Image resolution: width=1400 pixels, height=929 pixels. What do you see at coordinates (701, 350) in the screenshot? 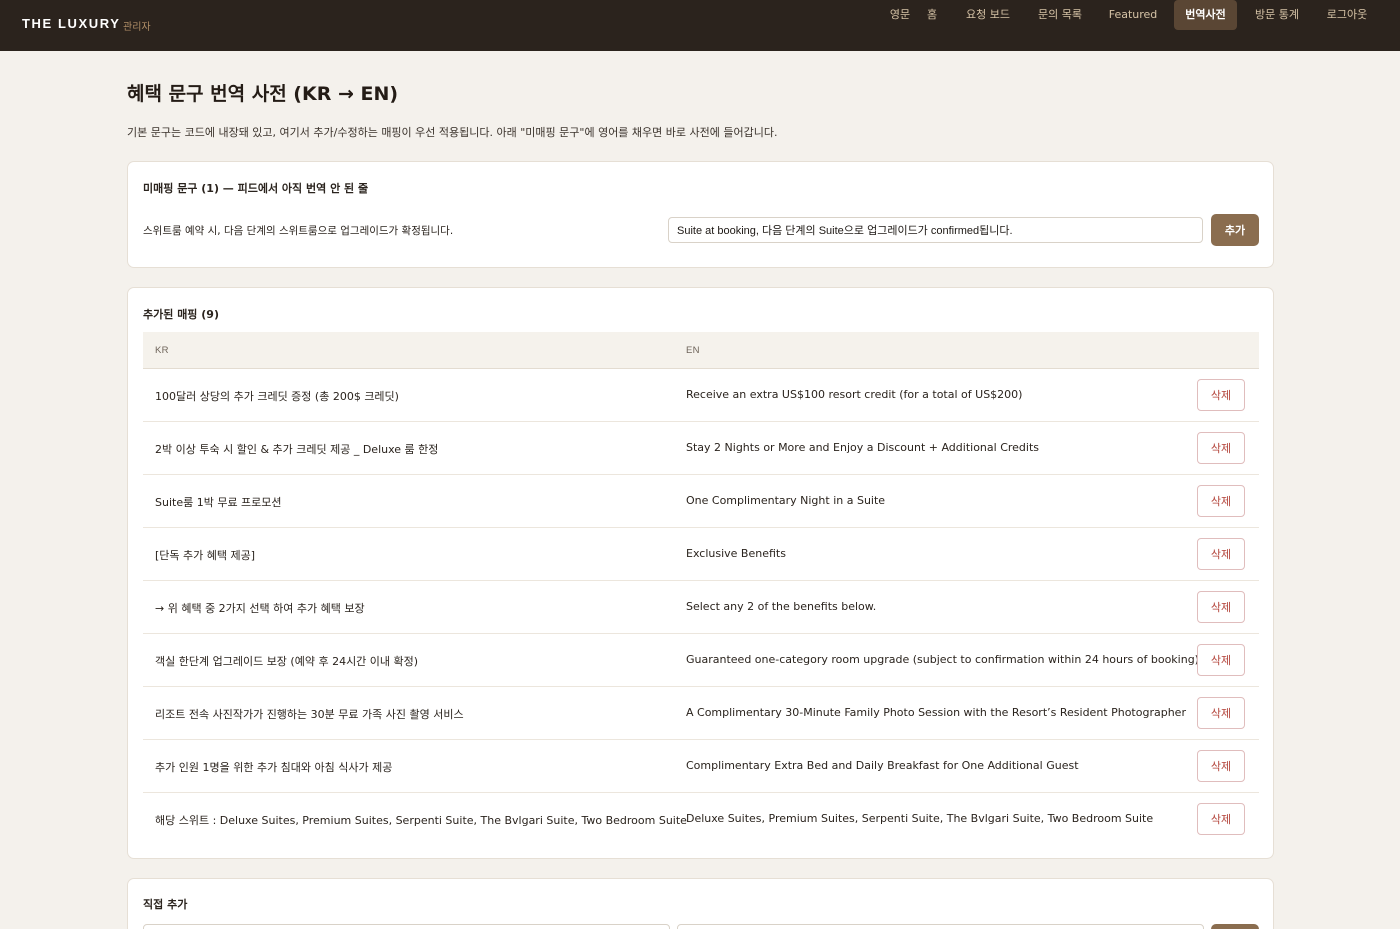
I see `table-header: KR EN` at bounding box center [701, 350].